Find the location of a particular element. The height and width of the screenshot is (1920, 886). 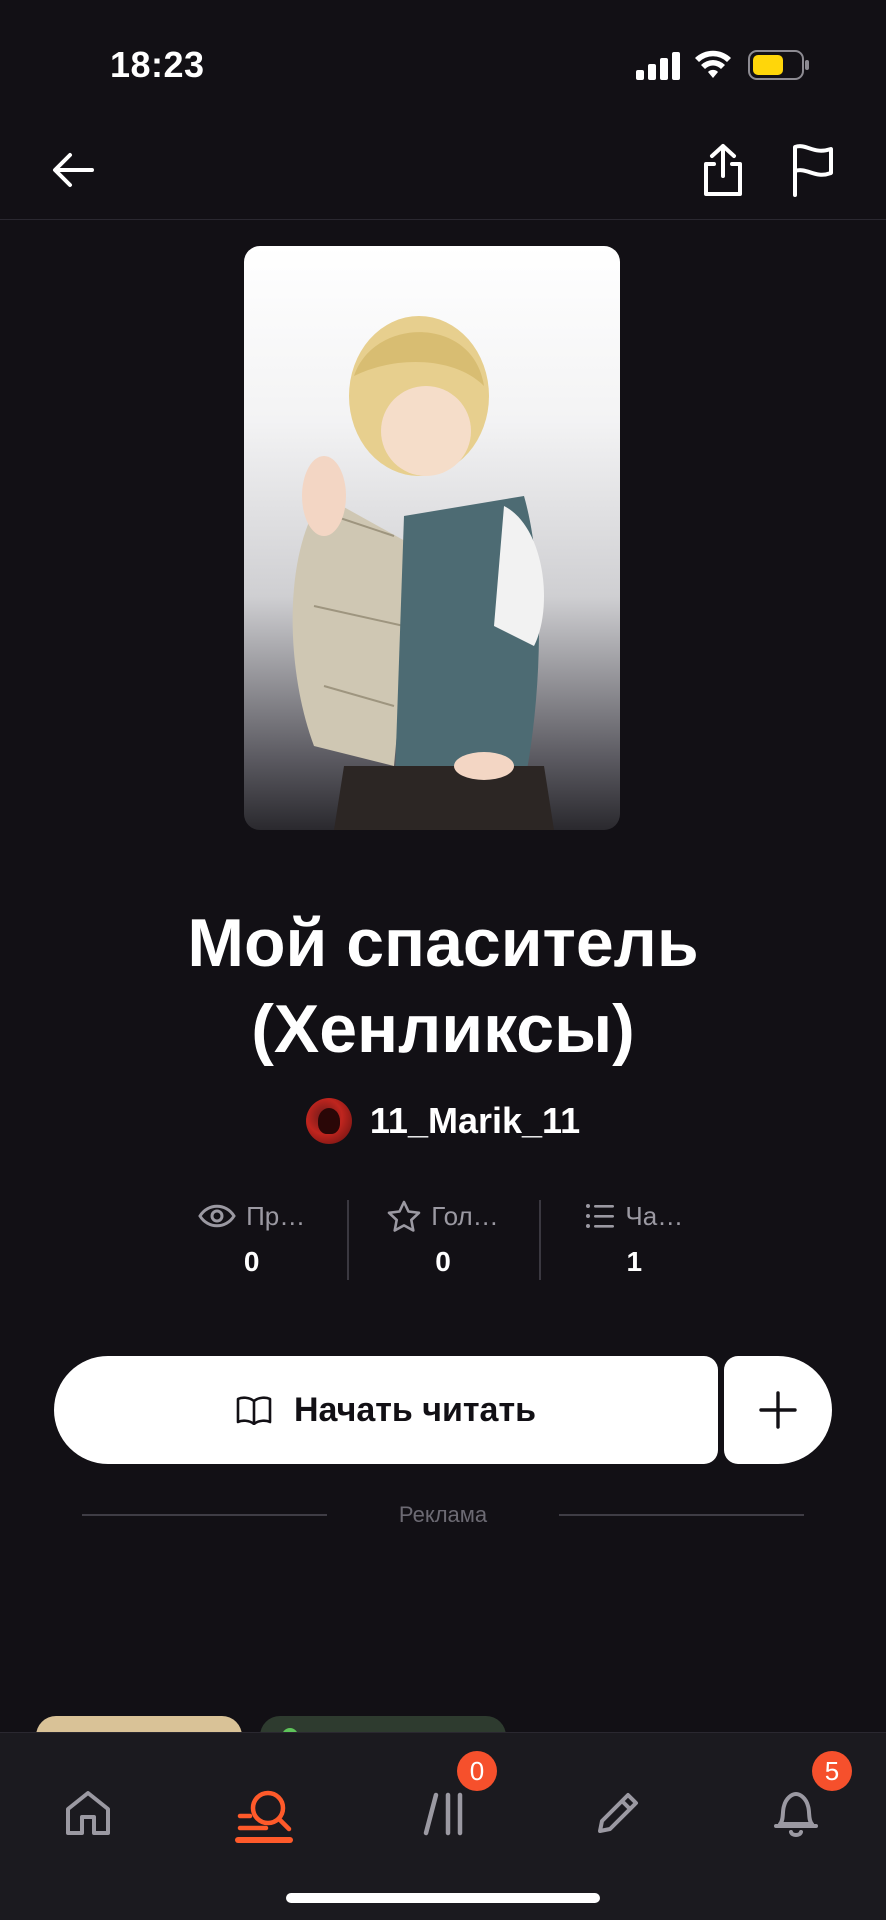

back-arrow-icon is located at coordinates (73, 170).